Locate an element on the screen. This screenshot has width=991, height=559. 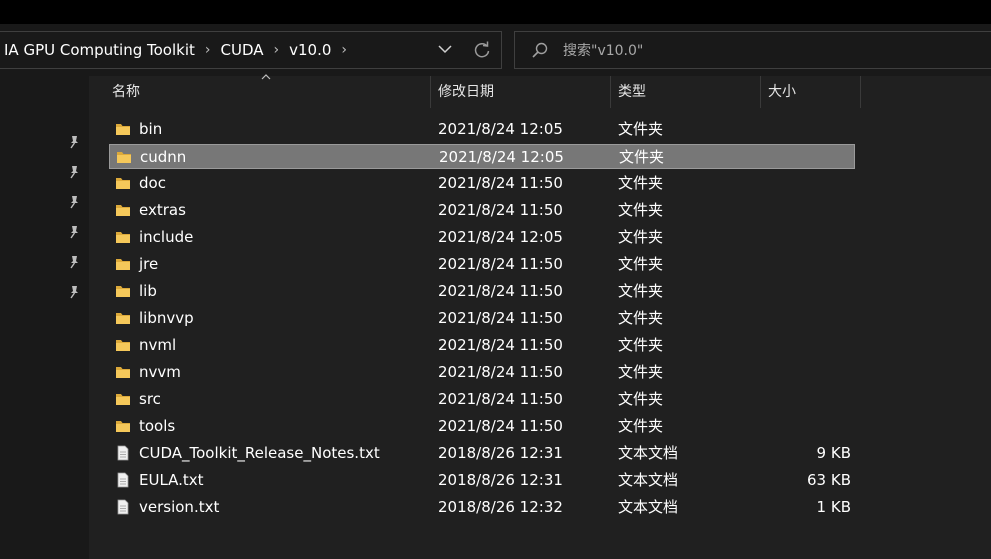
chevron-down-icon is located at coordinates (445, 49).